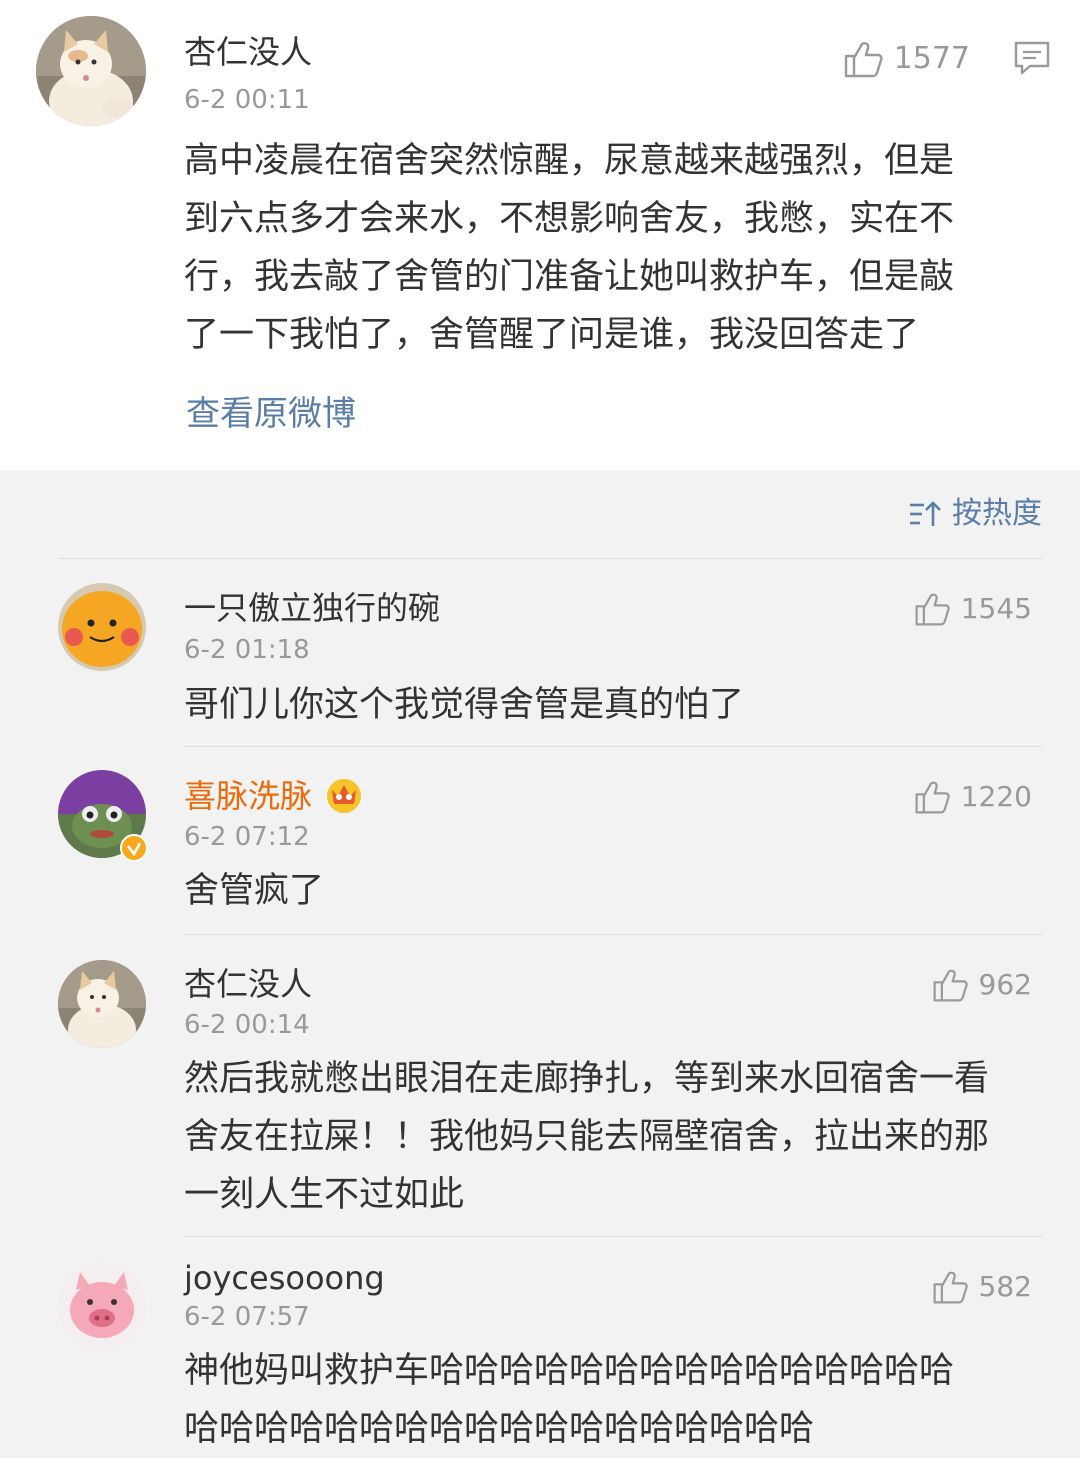 This screenshot has width=1080, height=1458. What do you see at coordinates (247, 100) in the screenshot?
I see `post-time: 6-2 00:11` at bounding box center [247, 100].